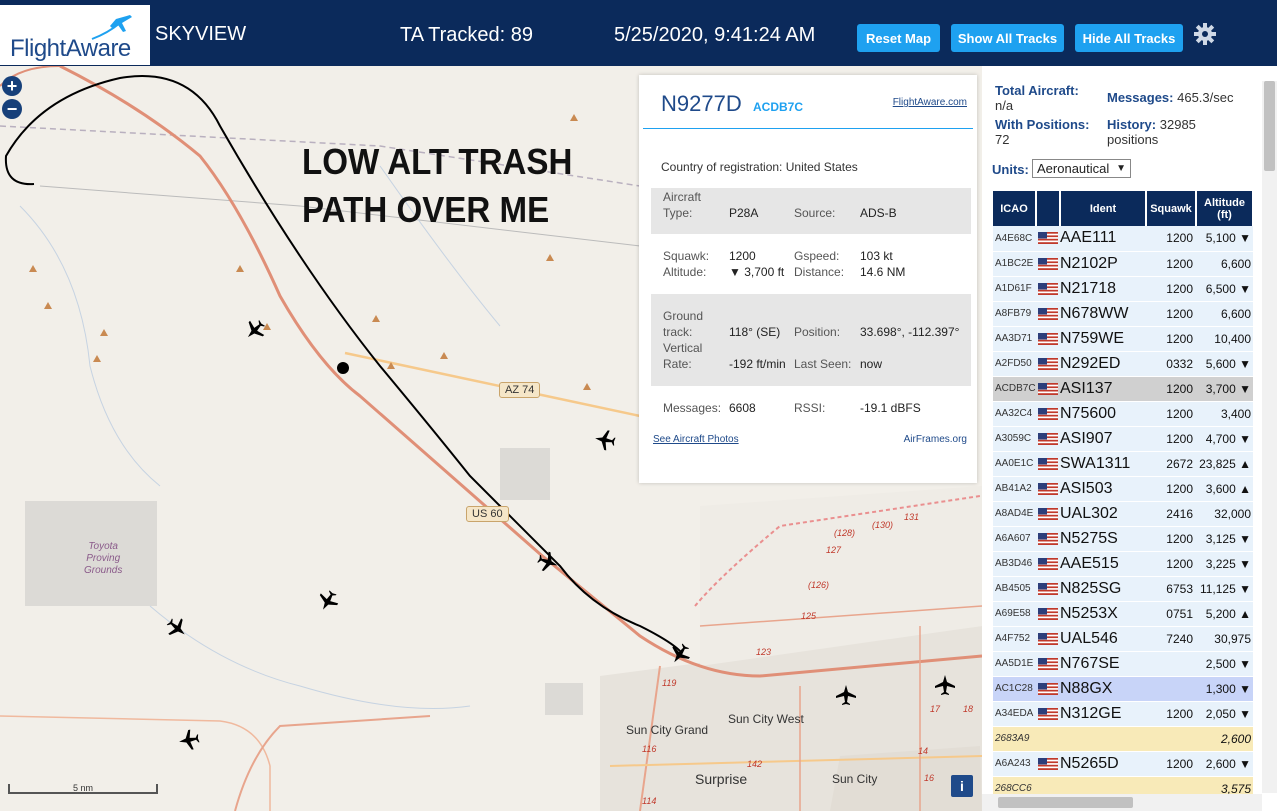  Describe the element at coordinates (1140, 97) in the screenshot. I see `messages-rate-label: Messages:` at that location.